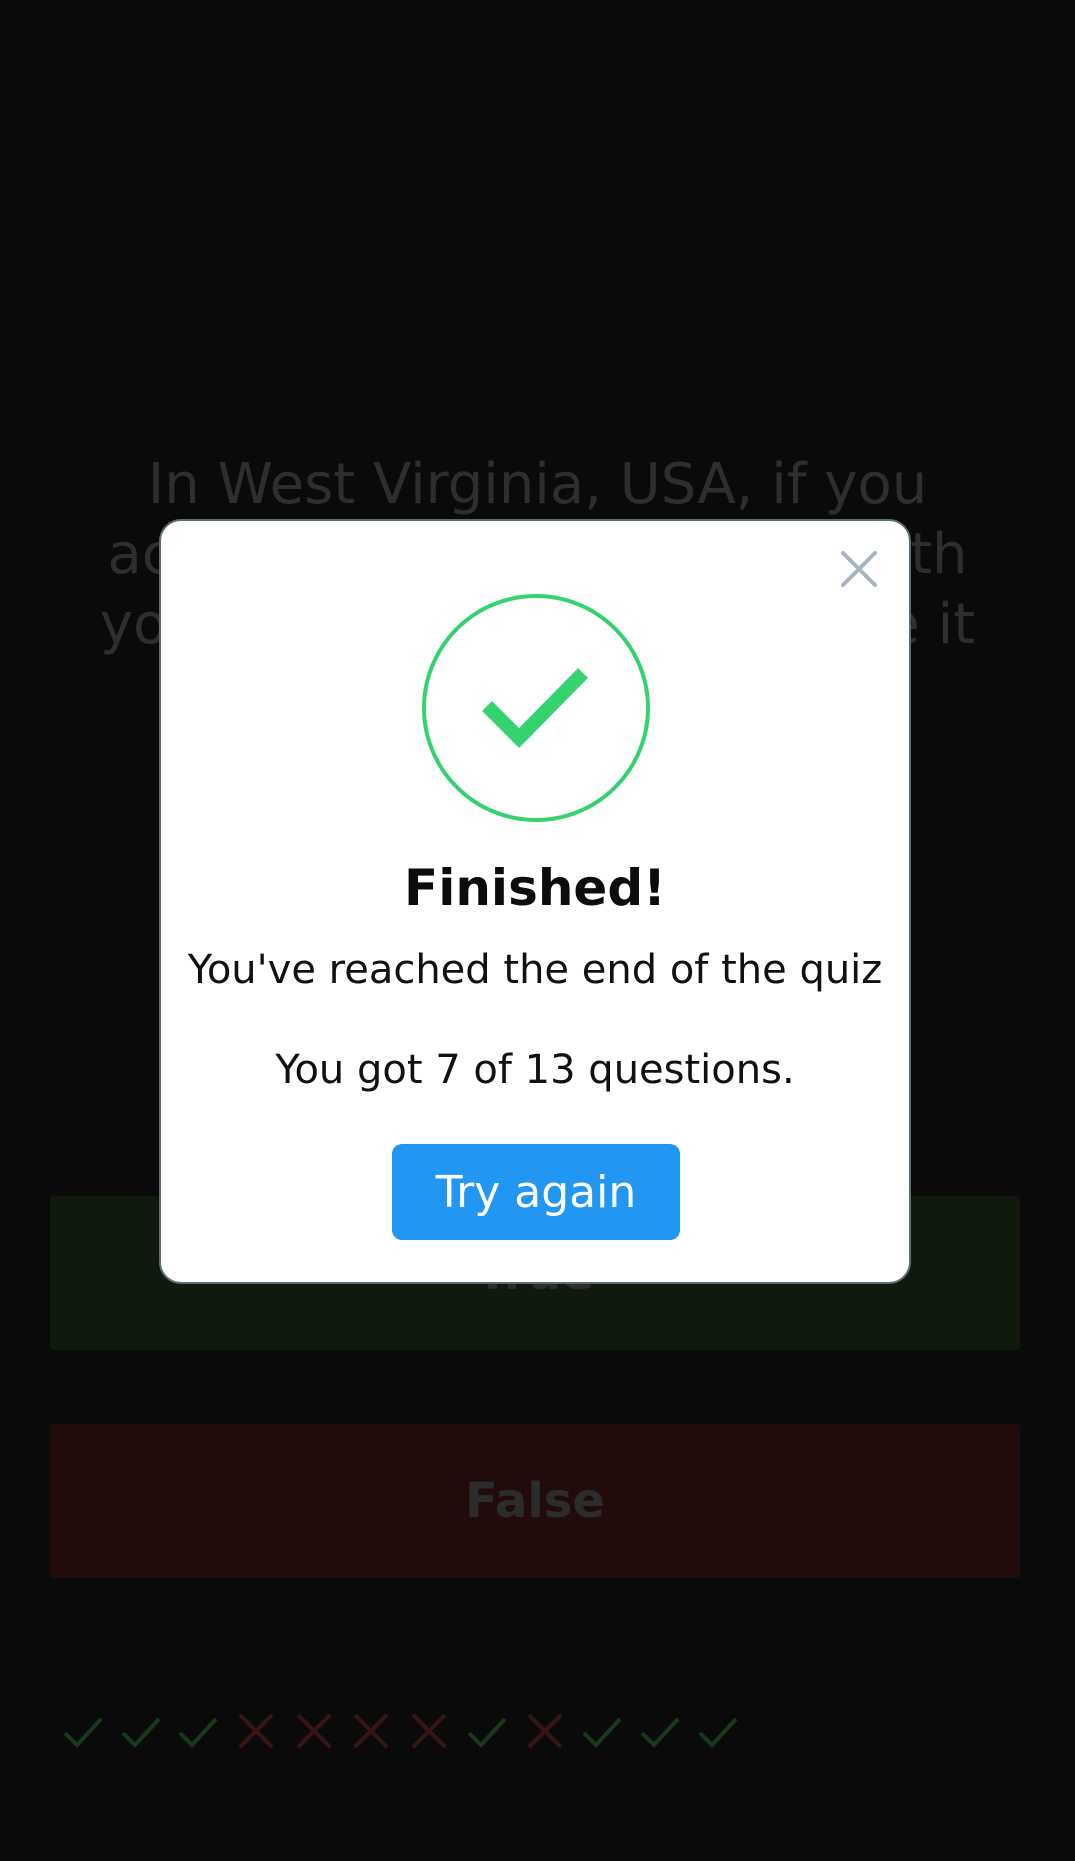 This screenshot has height=1861, width=1075. What do you see at coordinates (535, 888) in the screenshot?
I see `modal-title: Finished!` at bounding box center [535, 888].